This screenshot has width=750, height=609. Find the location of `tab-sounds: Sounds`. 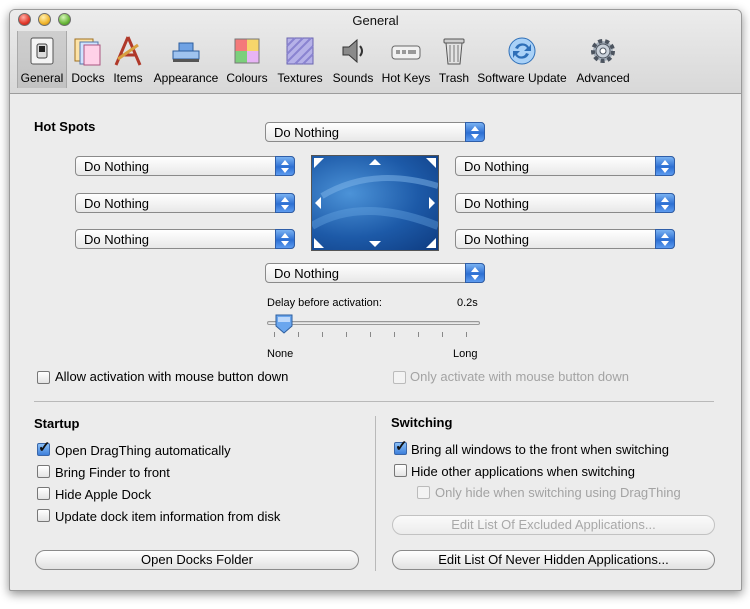

tab-sounds: Sounds is located at coordinates (353, 59).